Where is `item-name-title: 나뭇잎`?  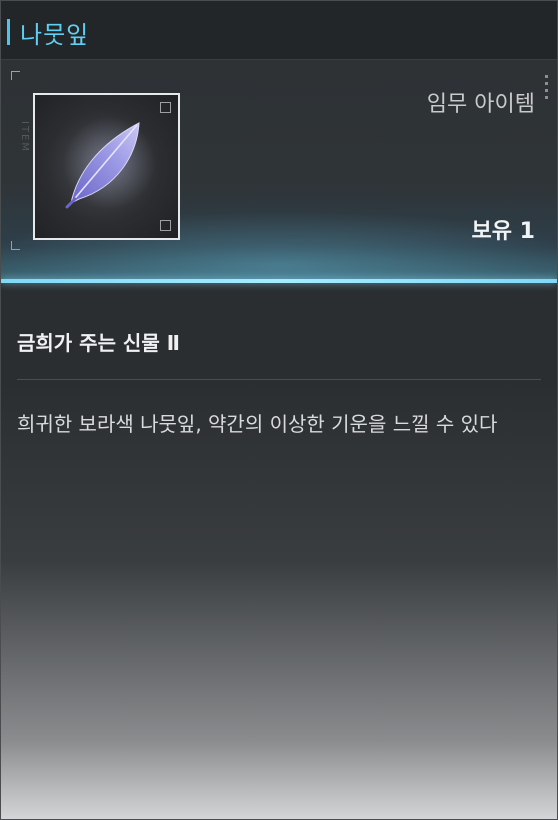
item-name-title: 나뭇잎 is located at coordinates (55, 35).